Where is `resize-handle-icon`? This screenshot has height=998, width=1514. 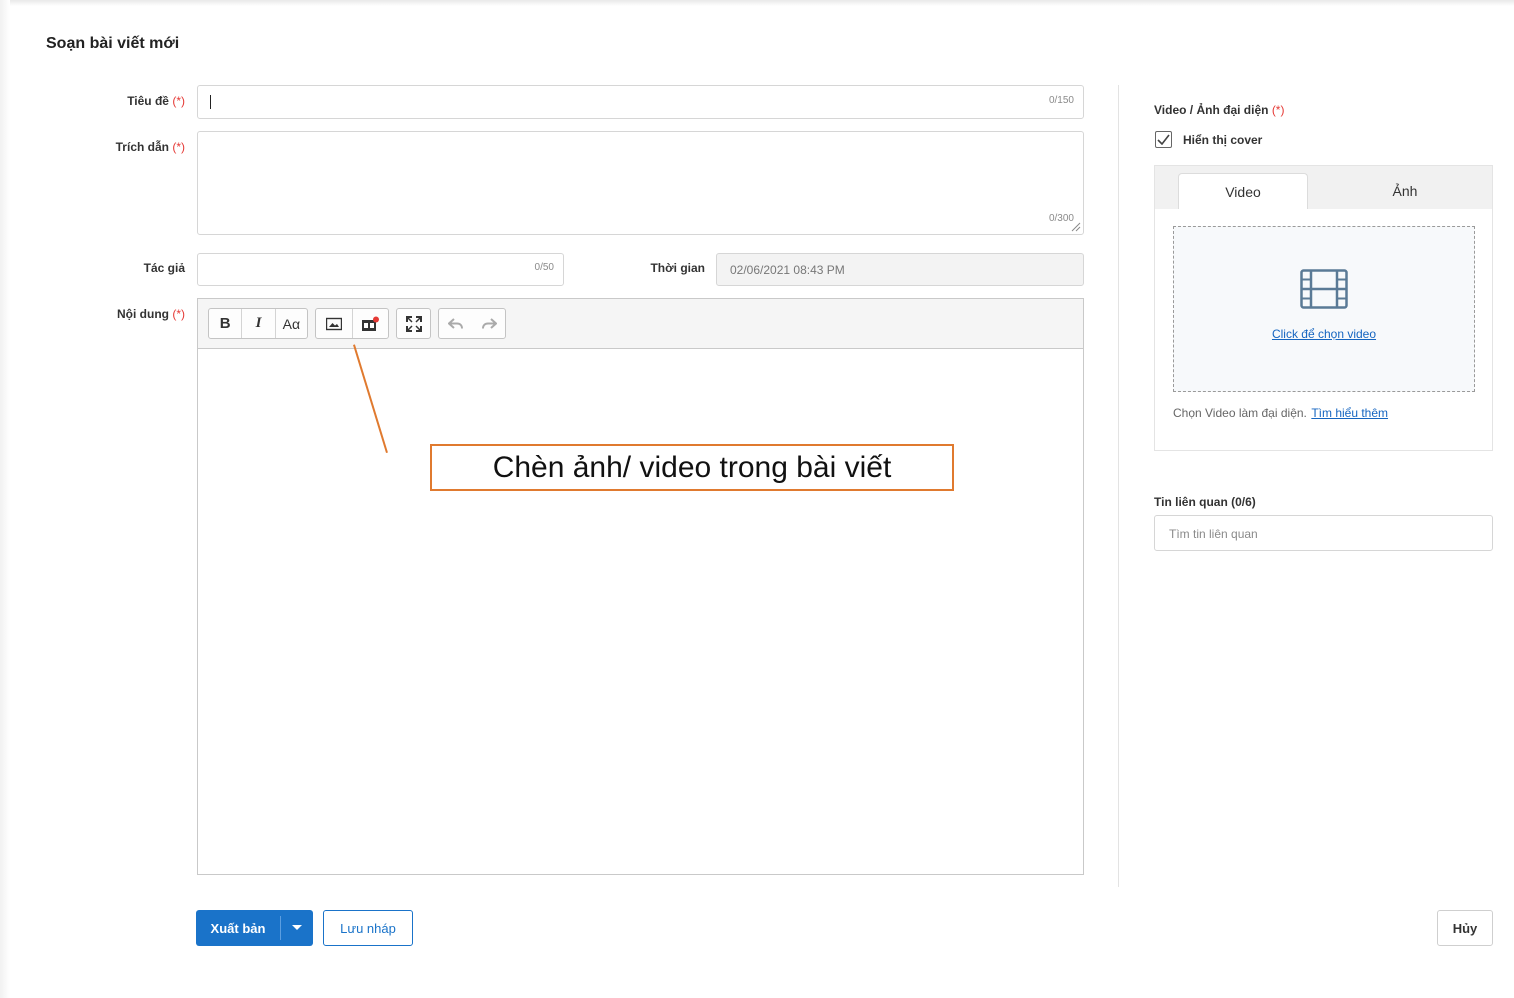 resize-handle-icon is located at coordinates (1076, 227).